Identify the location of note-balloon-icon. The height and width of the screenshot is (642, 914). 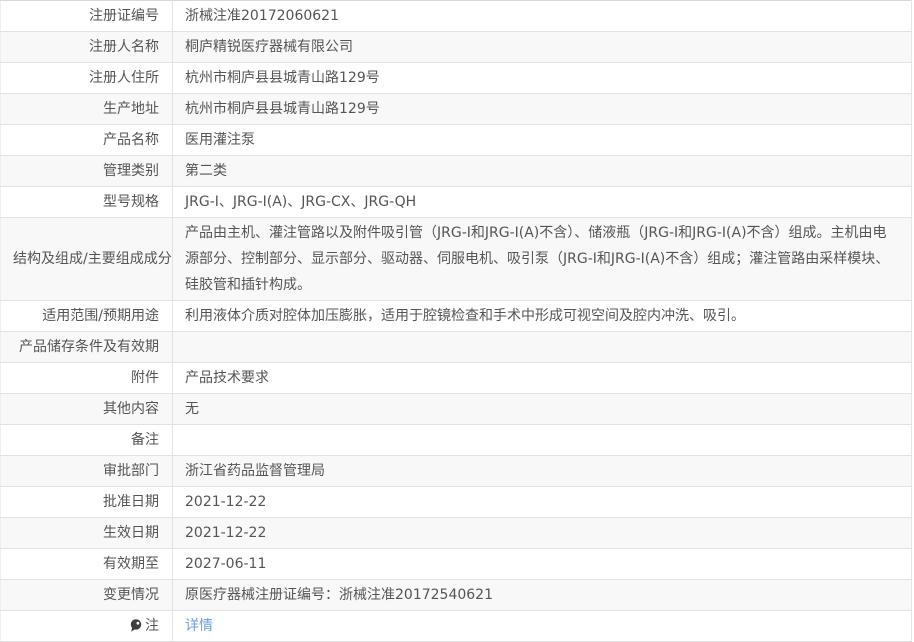
(136, 625).